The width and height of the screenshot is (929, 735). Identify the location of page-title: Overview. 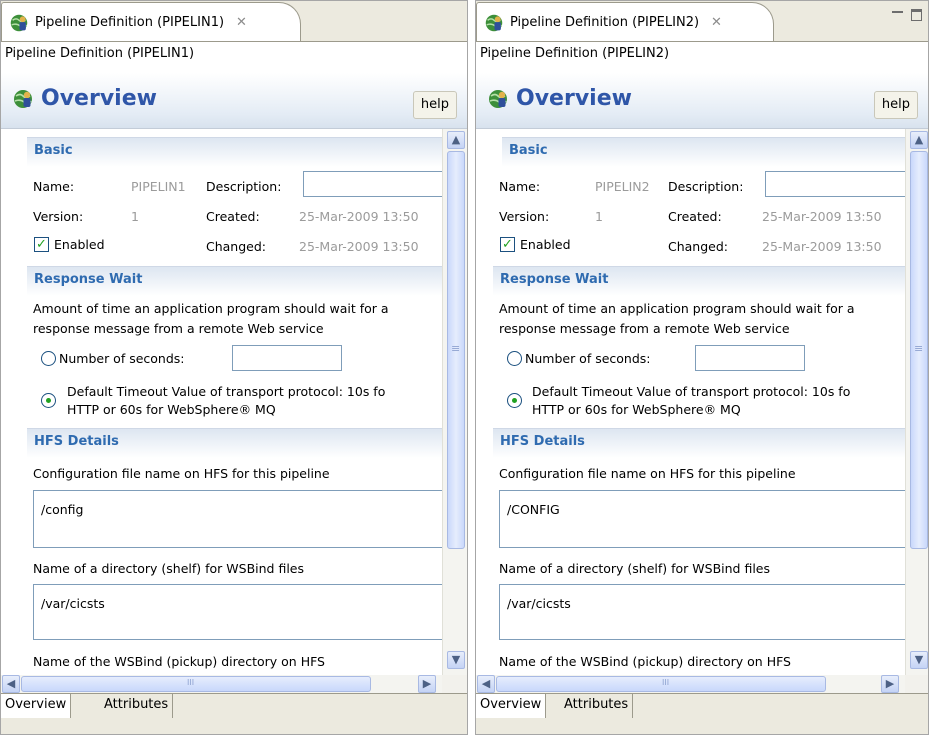
(574, 98).